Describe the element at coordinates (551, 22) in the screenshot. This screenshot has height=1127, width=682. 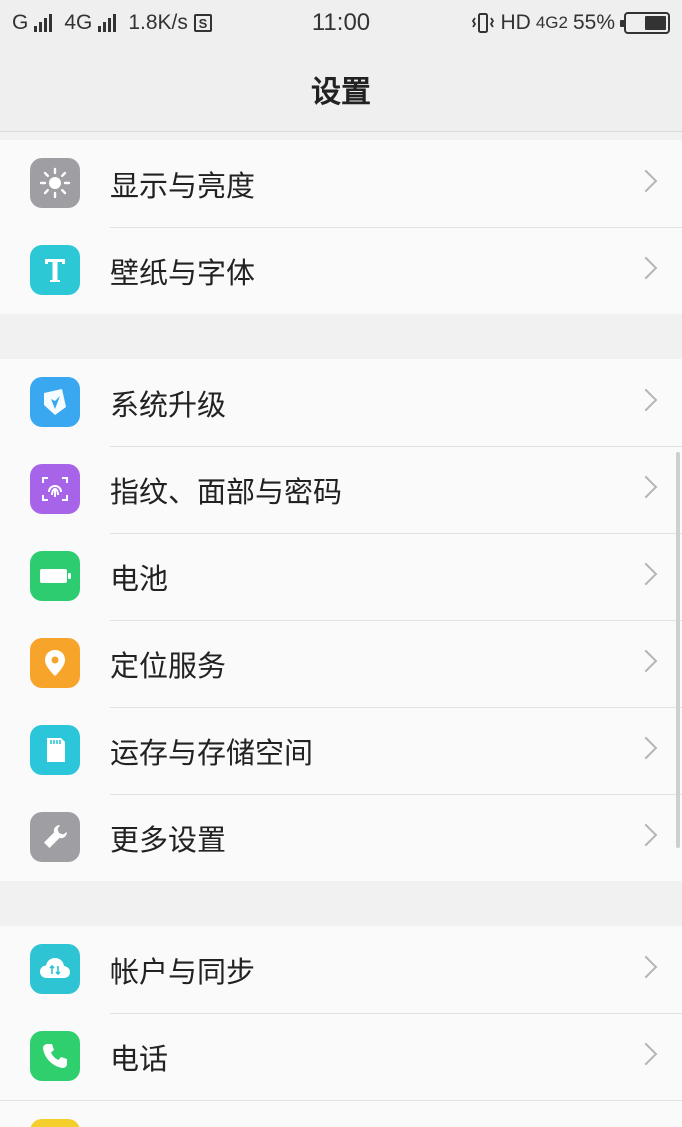
I see `network-type: 4G2` at that location.